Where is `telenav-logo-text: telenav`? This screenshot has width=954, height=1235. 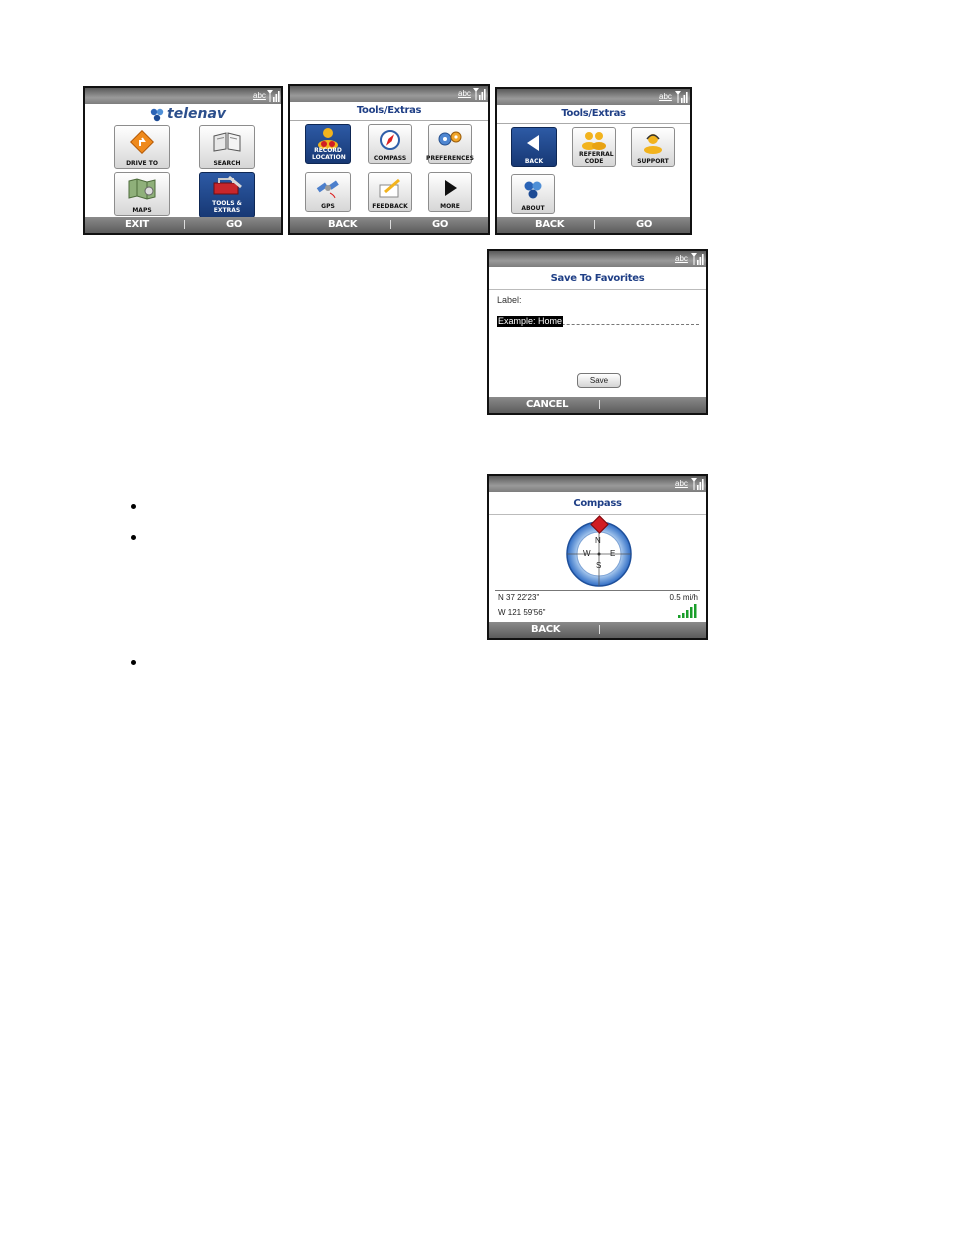
telenav-logo-text: telenav is located at coordinates (197, 114).